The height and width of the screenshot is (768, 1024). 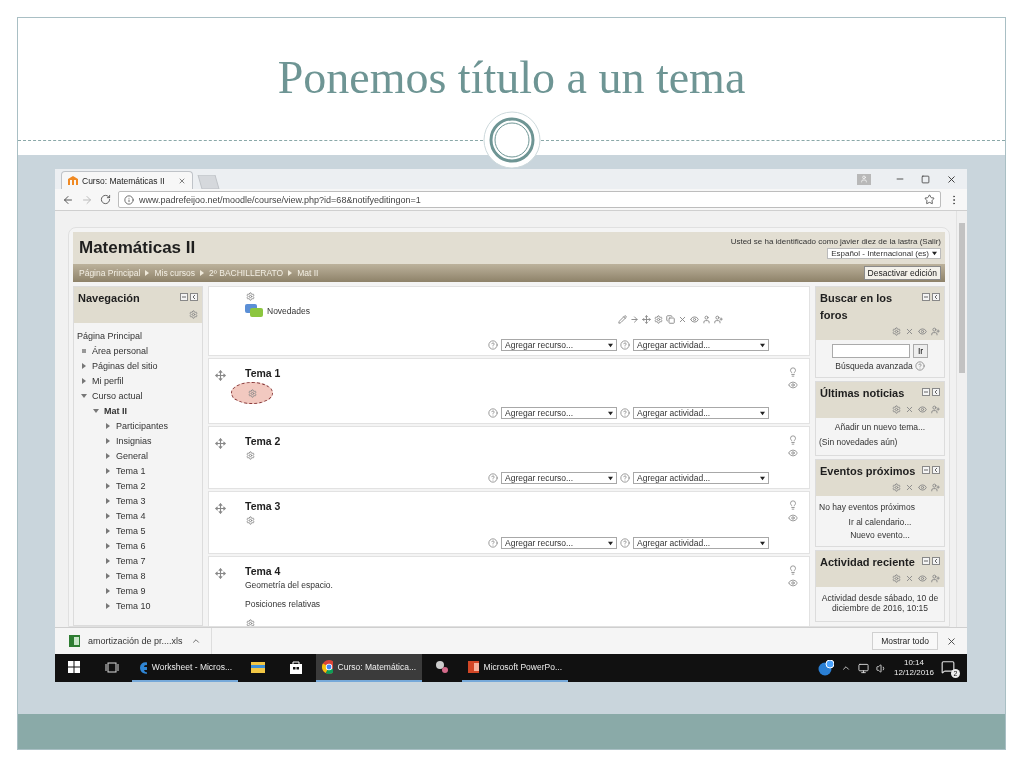 What do you see at coordinates (115, 410) in the screenshot?
I see `nav-link: Mat II` at bounding box center [115, 410].